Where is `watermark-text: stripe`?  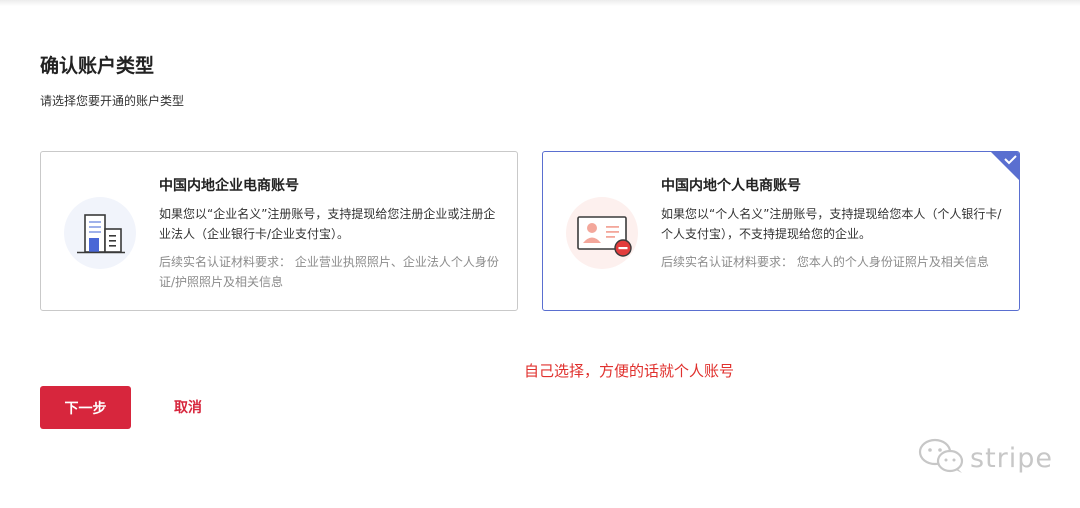
watermark-text: stripe is located at coordinates (1012, 458).